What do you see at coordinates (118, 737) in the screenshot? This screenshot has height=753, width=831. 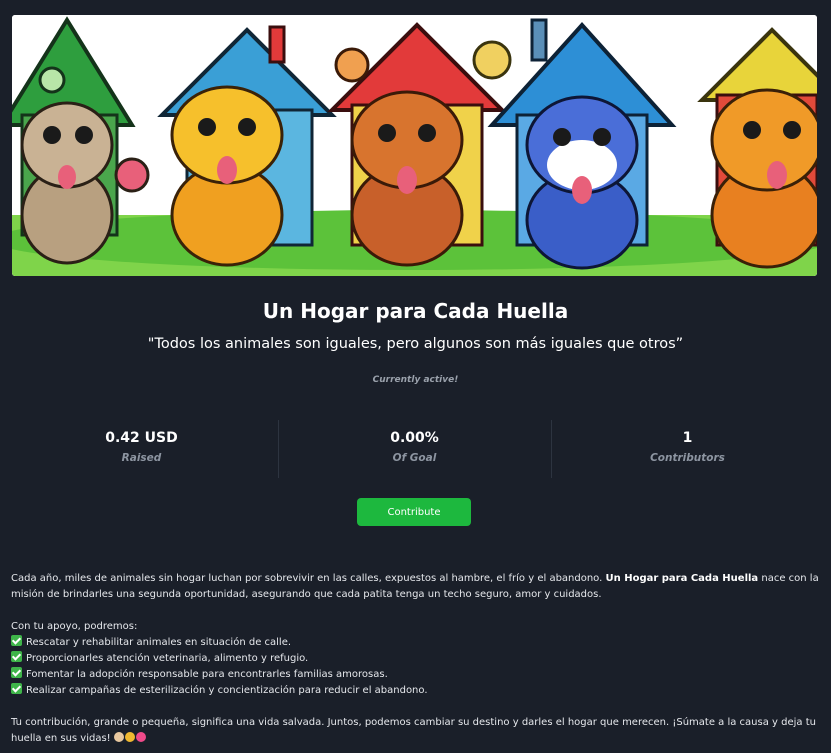 I see `dog-face-icon` at bounding box center [118, 737].